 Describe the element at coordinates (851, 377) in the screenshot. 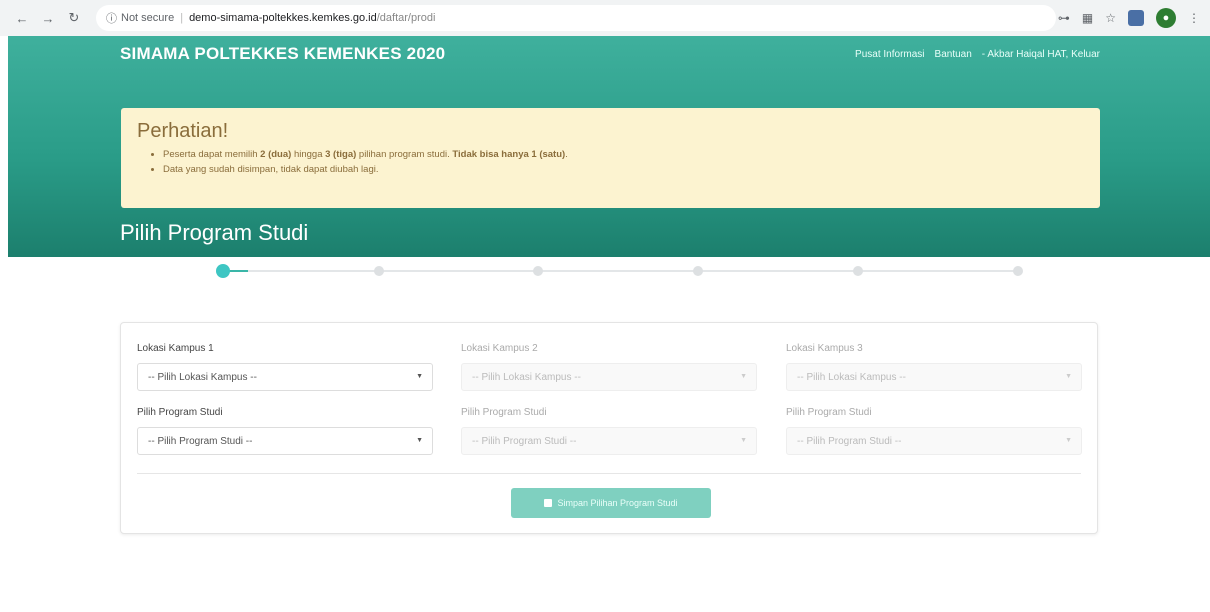

I see `campus-3-value: -- Pilih Lokasi Kampus --` at that location.